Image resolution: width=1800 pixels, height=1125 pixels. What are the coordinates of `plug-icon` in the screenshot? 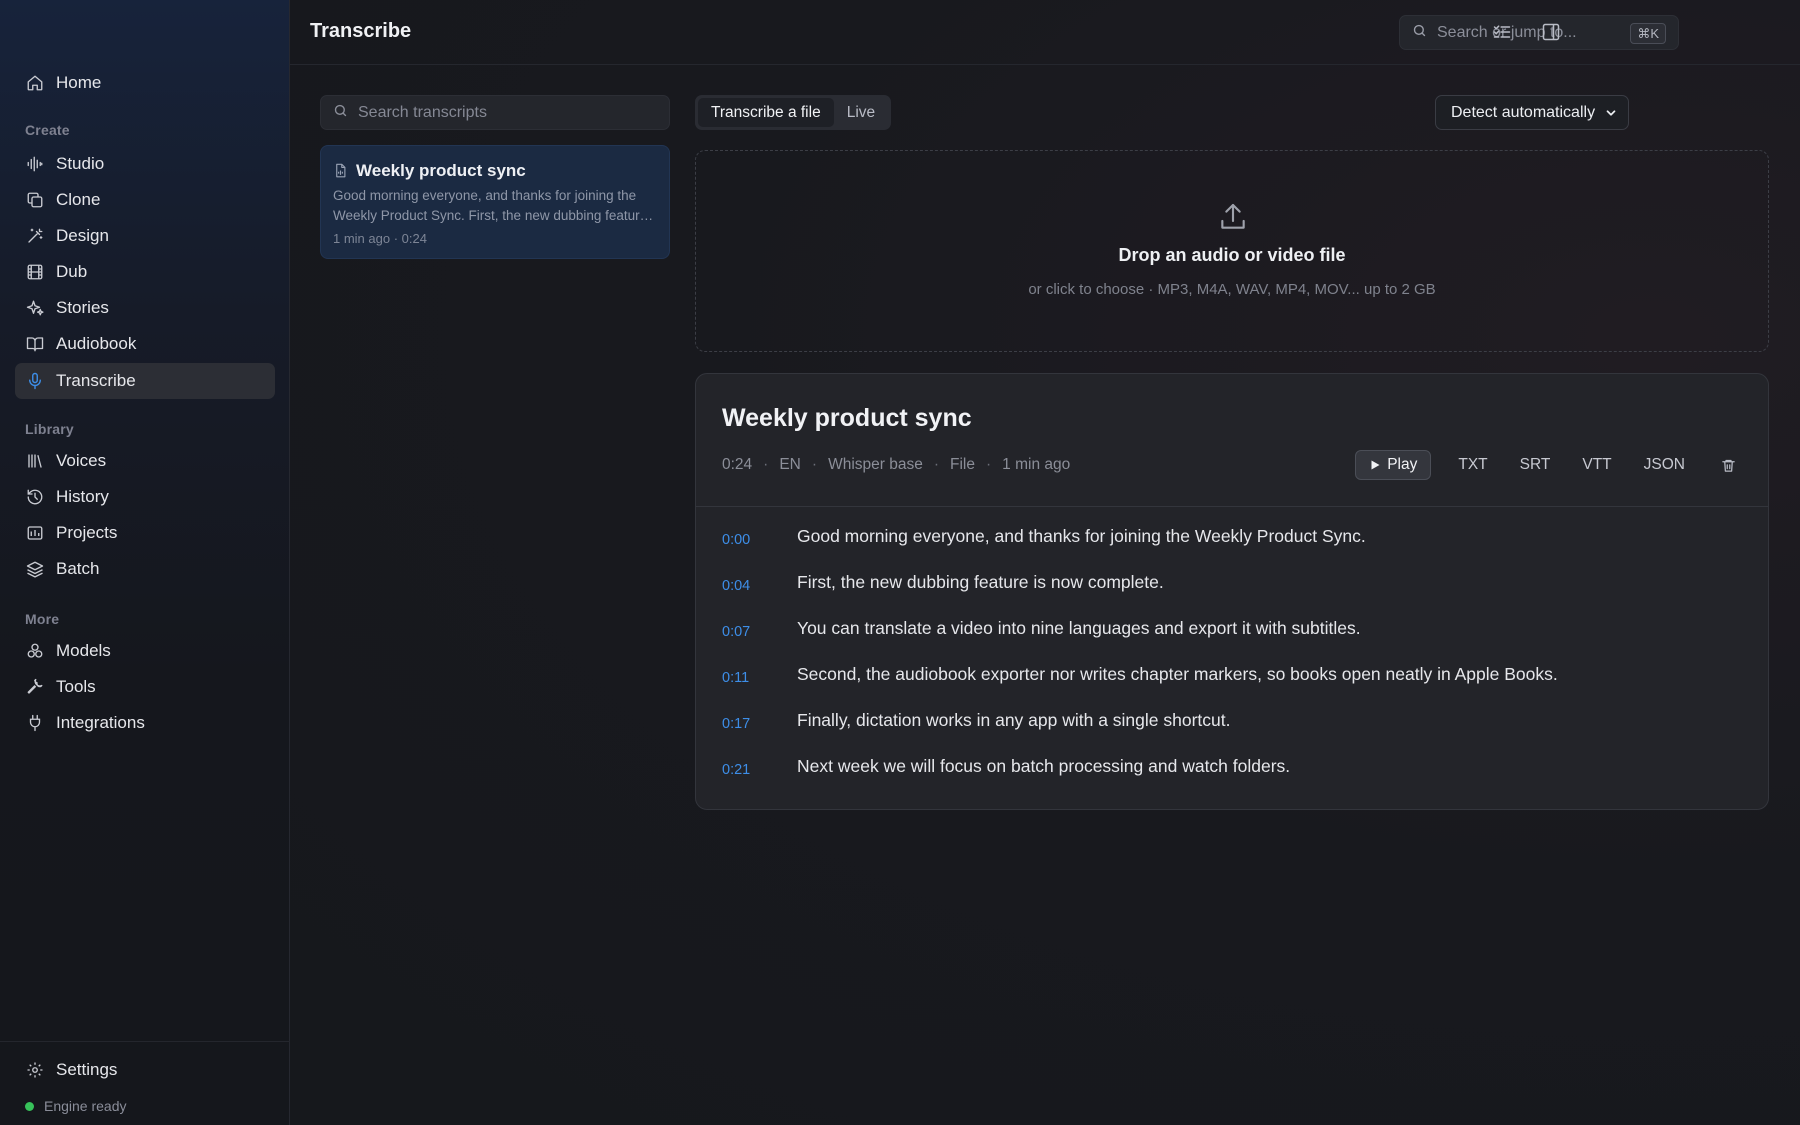 It's located at (35, 723).